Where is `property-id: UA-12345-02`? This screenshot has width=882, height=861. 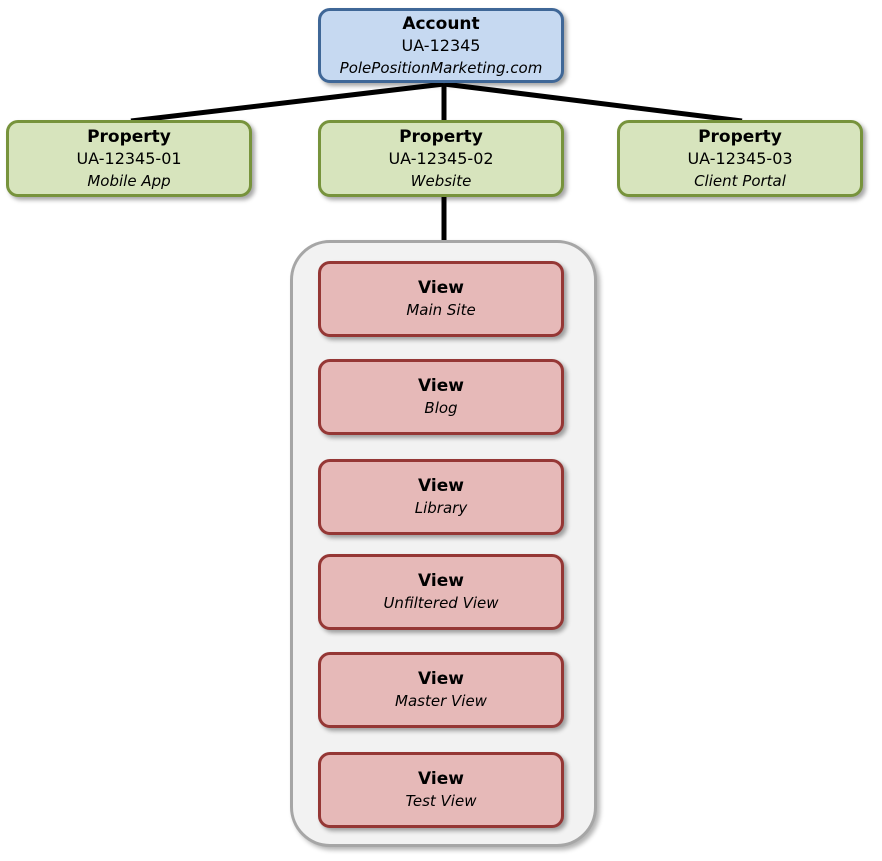
property-id: UA-12345-02 is located at coordinates (441, 158).